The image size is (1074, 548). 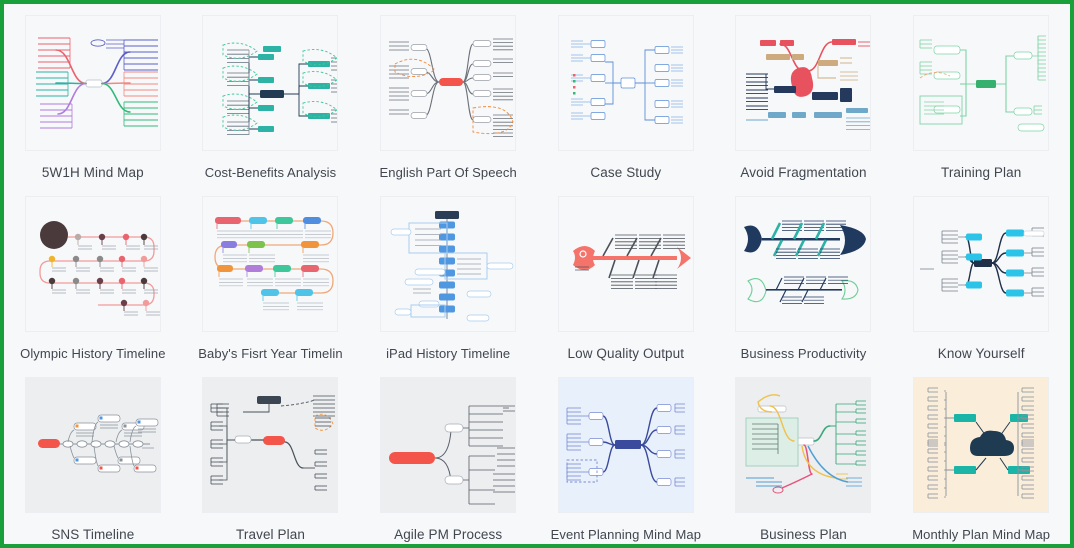 What do you see at coordinates (626, 172) in the screenshot?
I see `template-label: Case Study` at bounding box center [626, 172].